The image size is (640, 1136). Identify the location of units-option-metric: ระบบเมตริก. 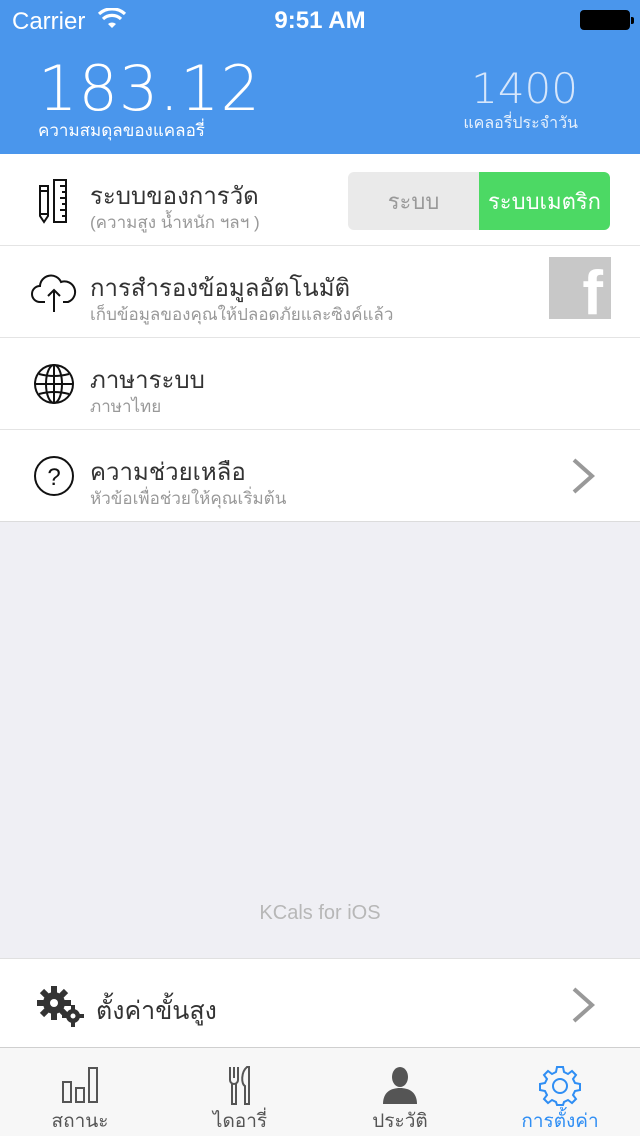
(544, 201).